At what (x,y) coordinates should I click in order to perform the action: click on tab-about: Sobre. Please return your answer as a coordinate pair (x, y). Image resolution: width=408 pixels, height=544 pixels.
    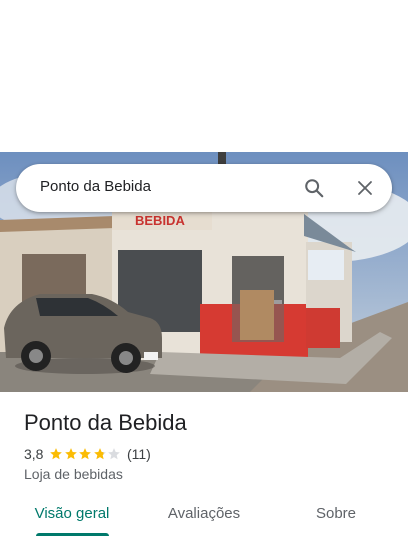
    Looking at the image, I should click on (336, 522).